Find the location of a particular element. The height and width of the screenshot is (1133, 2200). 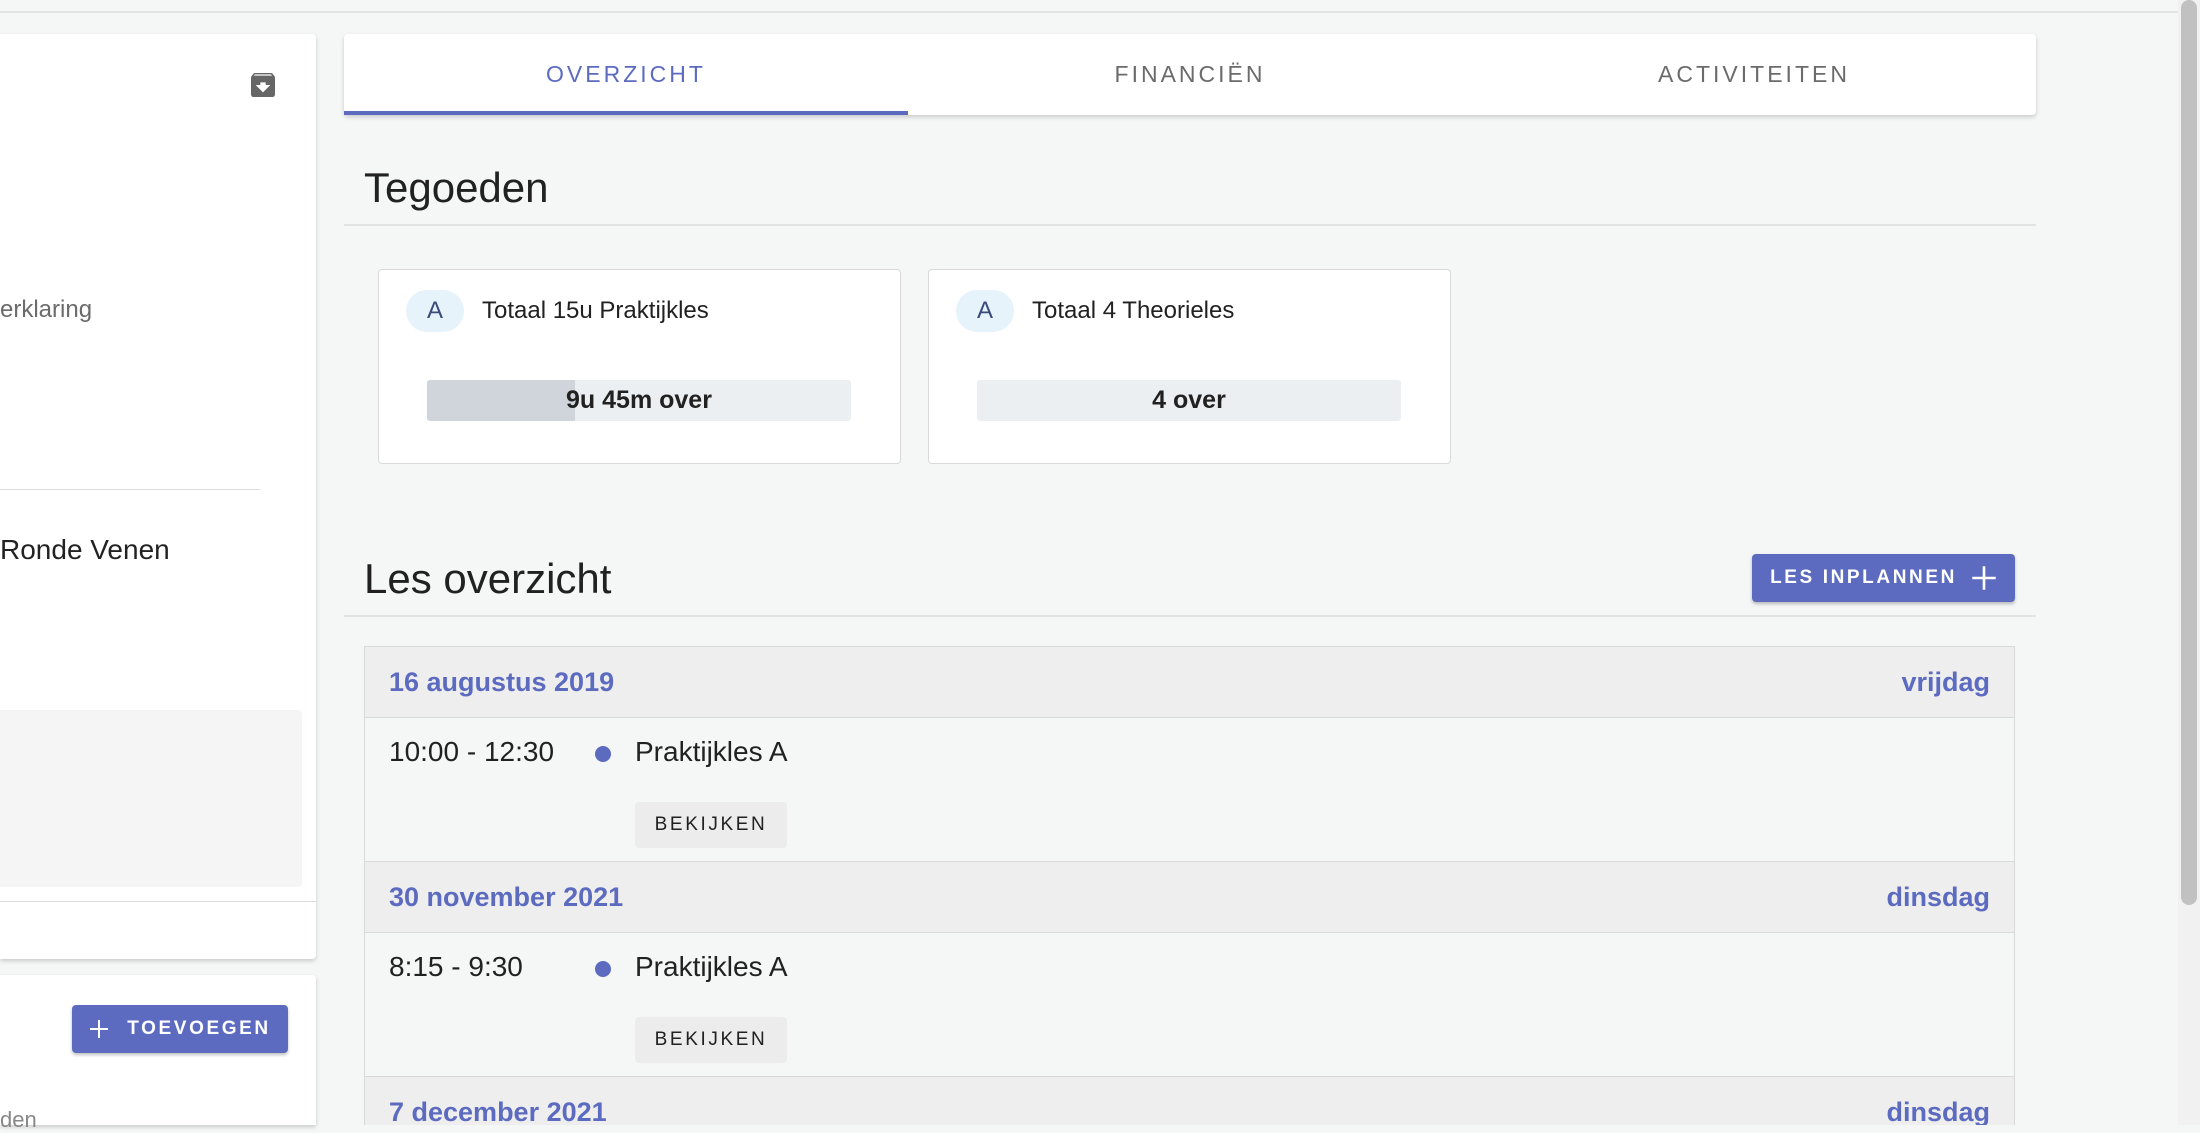

lessons-title: Les overzicht is located at coordinates (488, 578).